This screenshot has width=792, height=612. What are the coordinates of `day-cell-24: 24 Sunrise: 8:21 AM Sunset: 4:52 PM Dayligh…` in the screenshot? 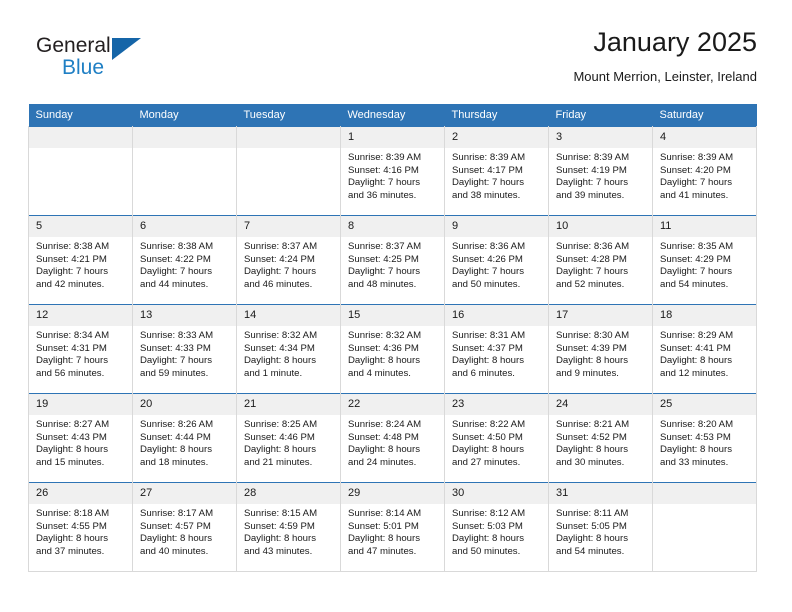 It's located at (600, 438).